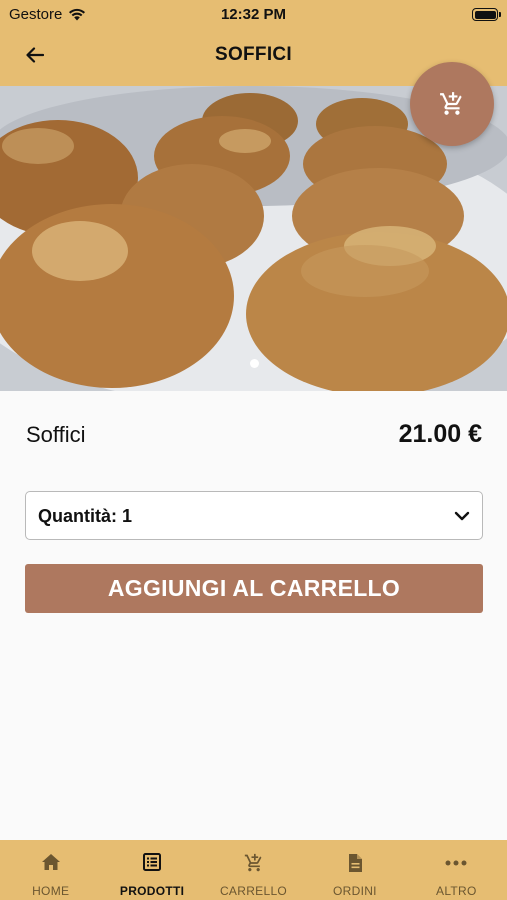 Image resolution: width=507 pixels, height=900 pixels. Describe the element at coordinates (152, 891) in the screenshot. I see `tab-label: PRODOTTI` at that location.